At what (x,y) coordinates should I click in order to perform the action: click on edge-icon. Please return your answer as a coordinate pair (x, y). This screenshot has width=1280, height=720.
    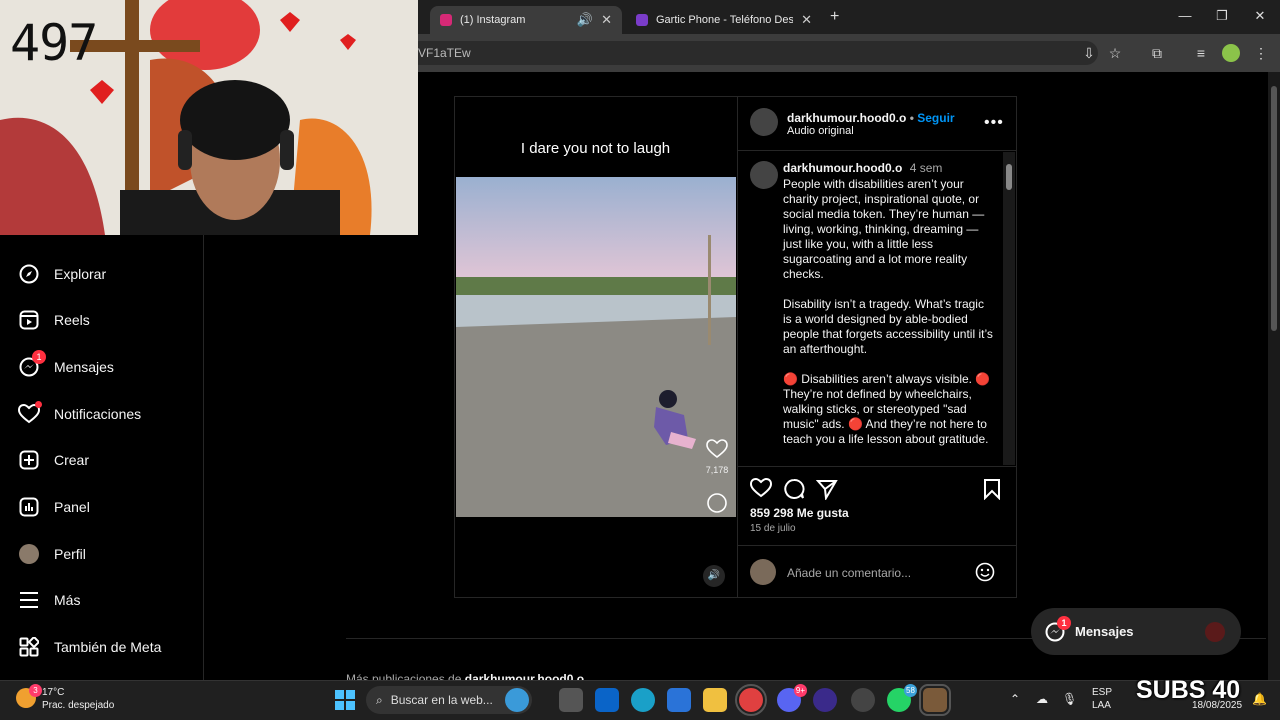
    Looking at the image, I should click on (643, 700).